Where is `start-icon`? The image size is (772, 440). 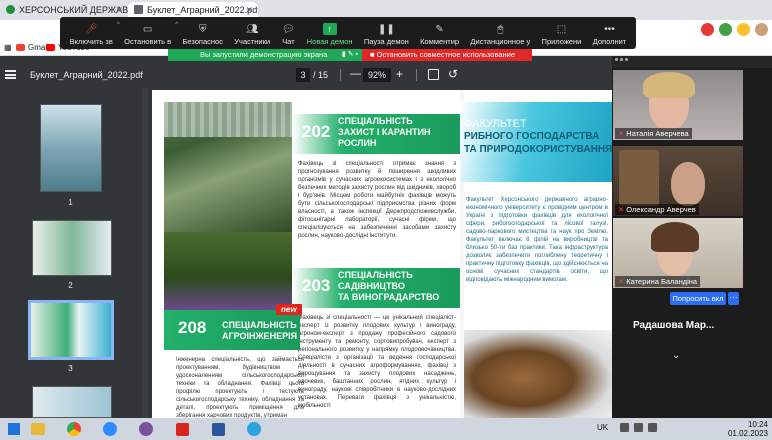 start-icon is located at coordinates (14, 429).